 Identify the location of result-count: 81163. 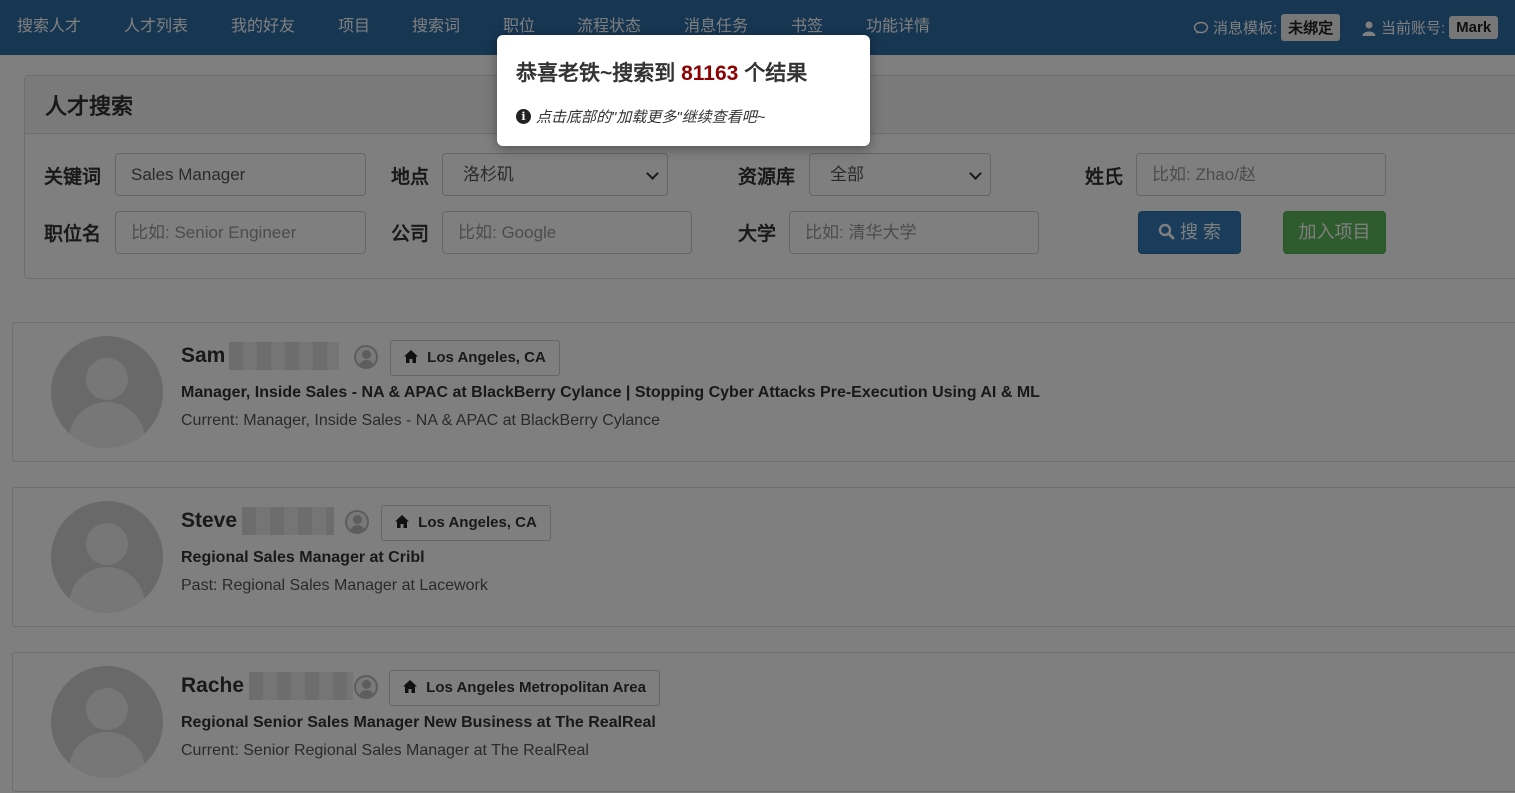
(710, 73).